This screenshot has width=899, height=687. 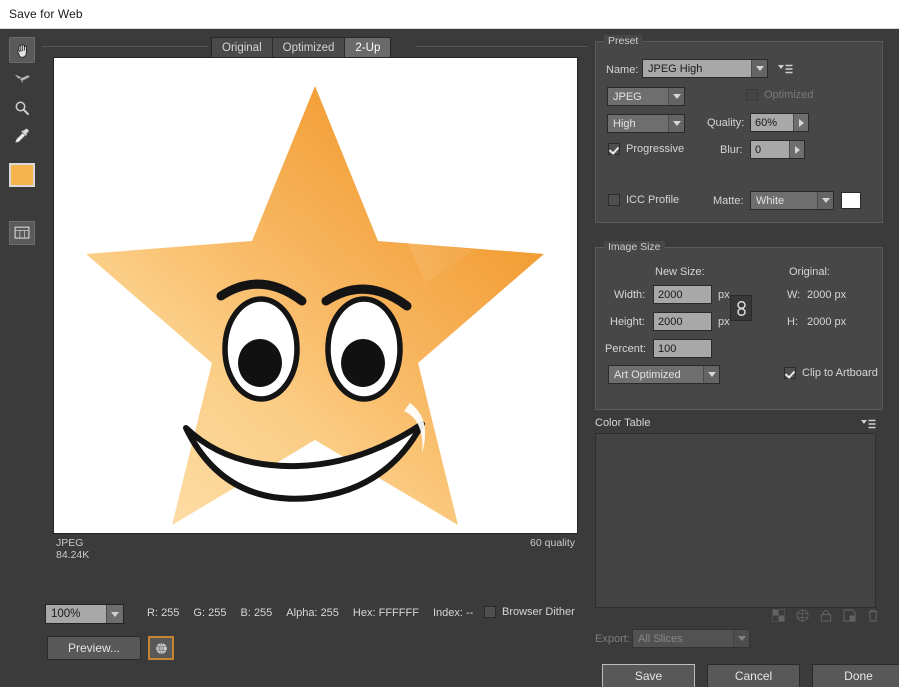 I want to click on dialog-button-row: Save Cancel Done, so click(x=743, y=674).